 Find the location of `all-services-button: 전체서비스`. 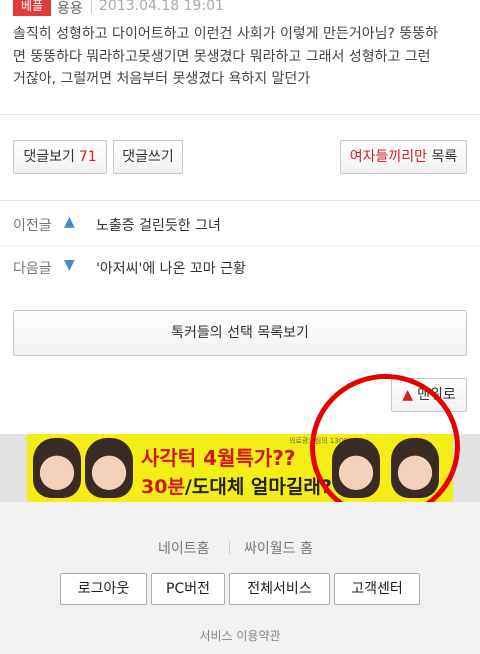

all-services-button: 전체서비스 is located at coordinates (279, 589).